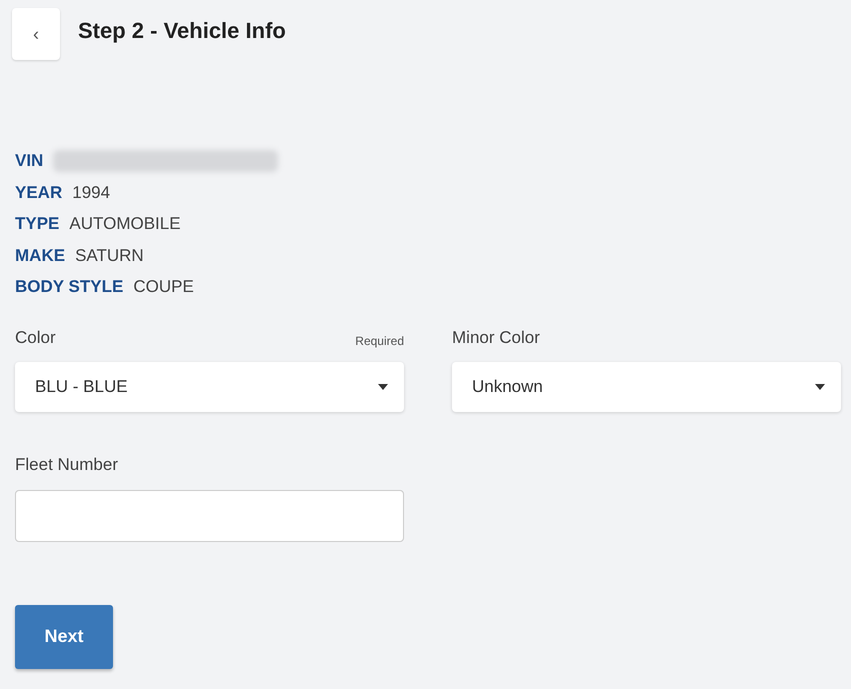 This screenshot has height=689, width=851. What do you see at coordinates (67, 465) in the screenshot?
I see `field-label: Fleet Number` at bounding box center [67, 465].